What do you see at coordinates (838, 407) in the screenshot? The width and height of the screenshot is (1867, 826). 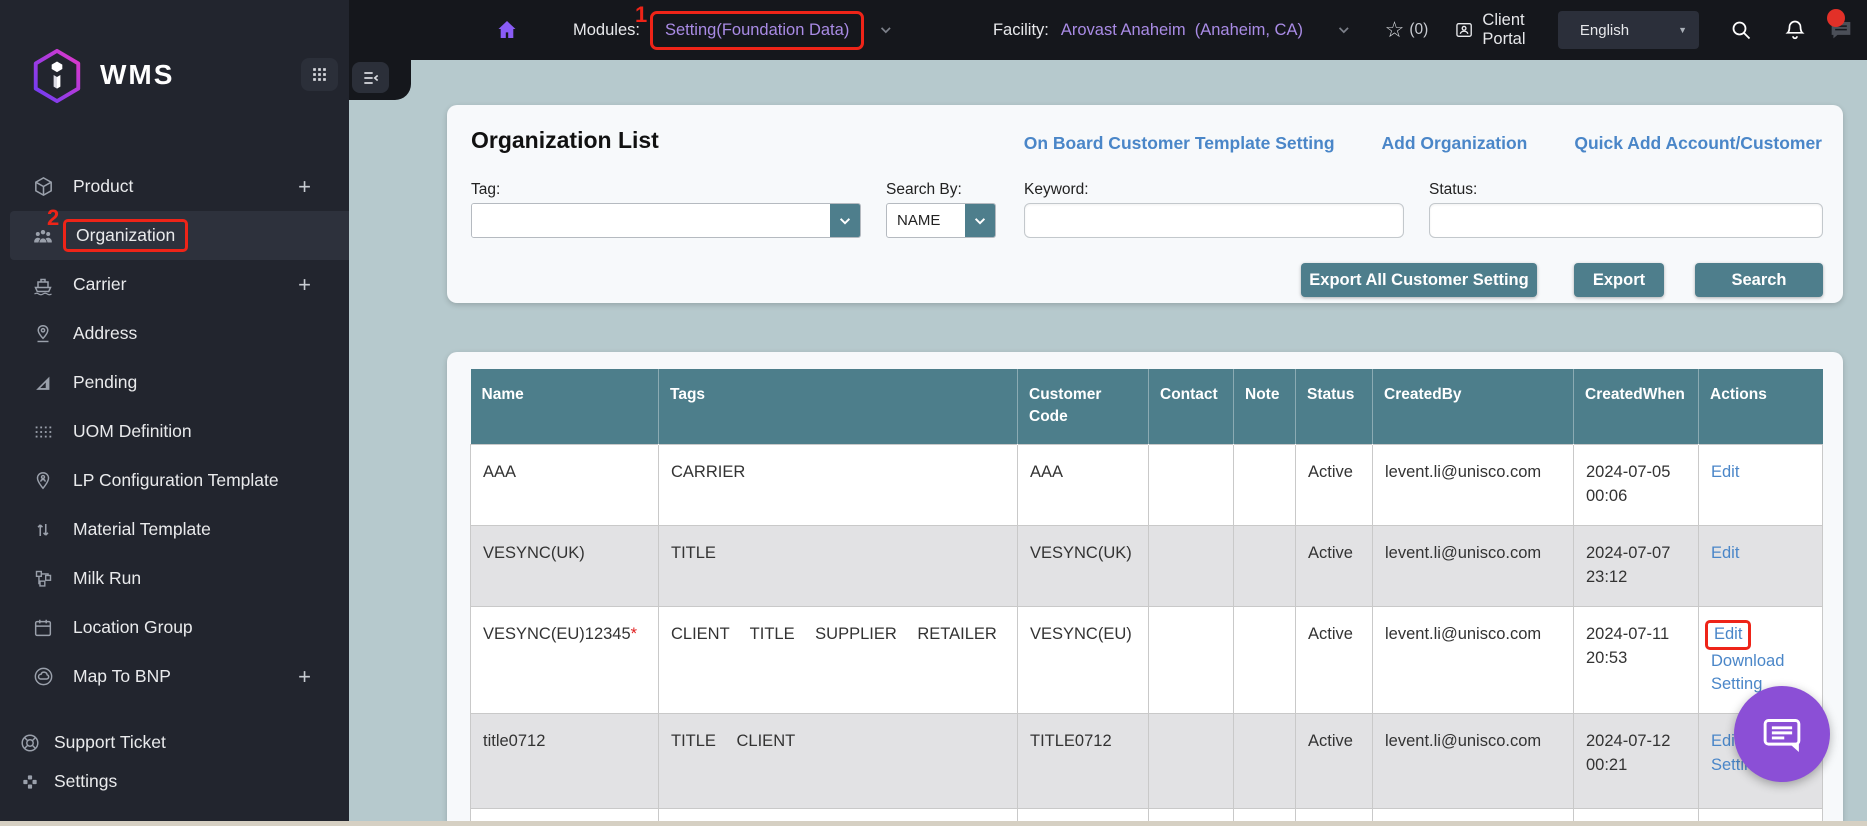 I see `column-header-tags: Tags` at bounding box center [838, 407].